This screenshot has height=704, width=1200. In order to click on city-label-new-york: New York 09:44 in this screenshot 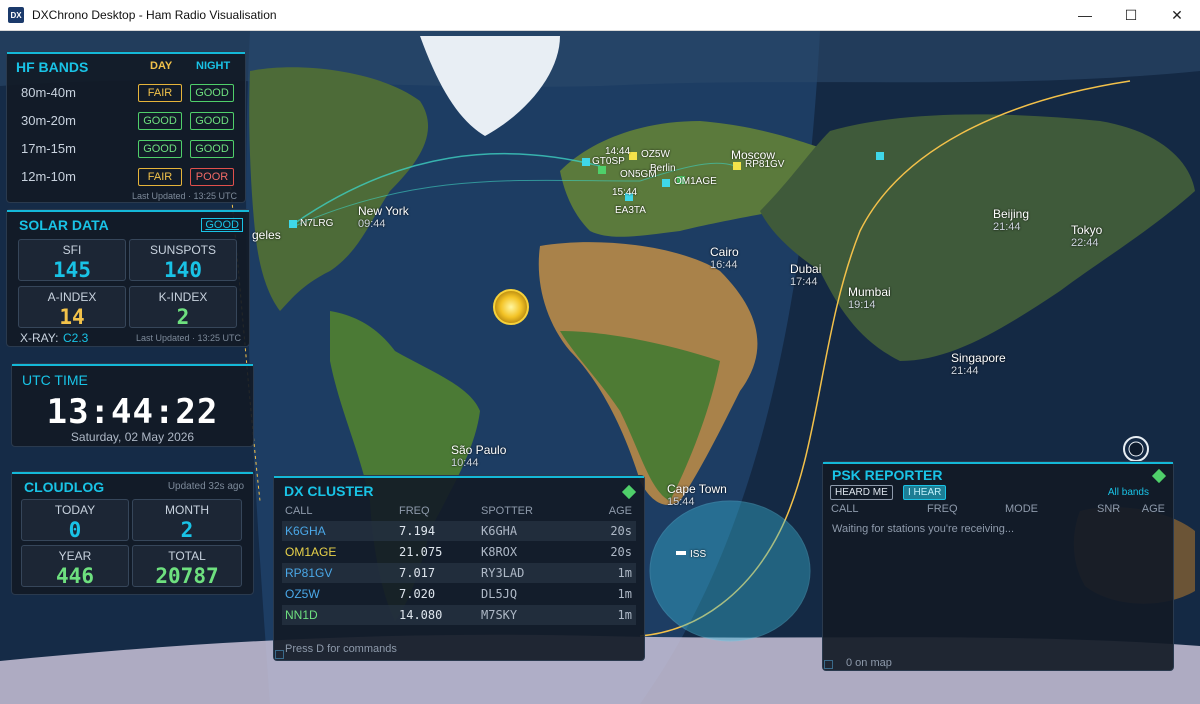, I will do `click(383, 218)`.